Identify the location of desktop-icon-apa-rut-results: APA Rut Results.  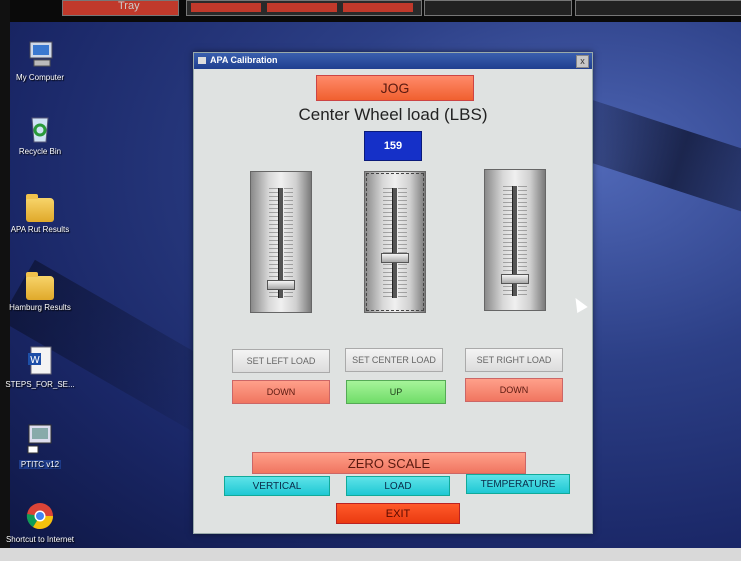
(40, 213).